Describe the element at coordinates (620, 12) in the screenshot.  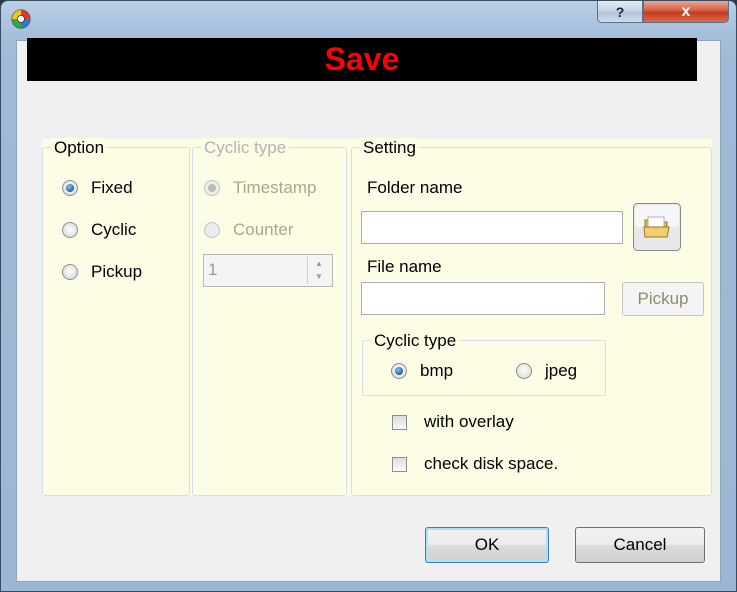
I see `help-button: ?` at that location.